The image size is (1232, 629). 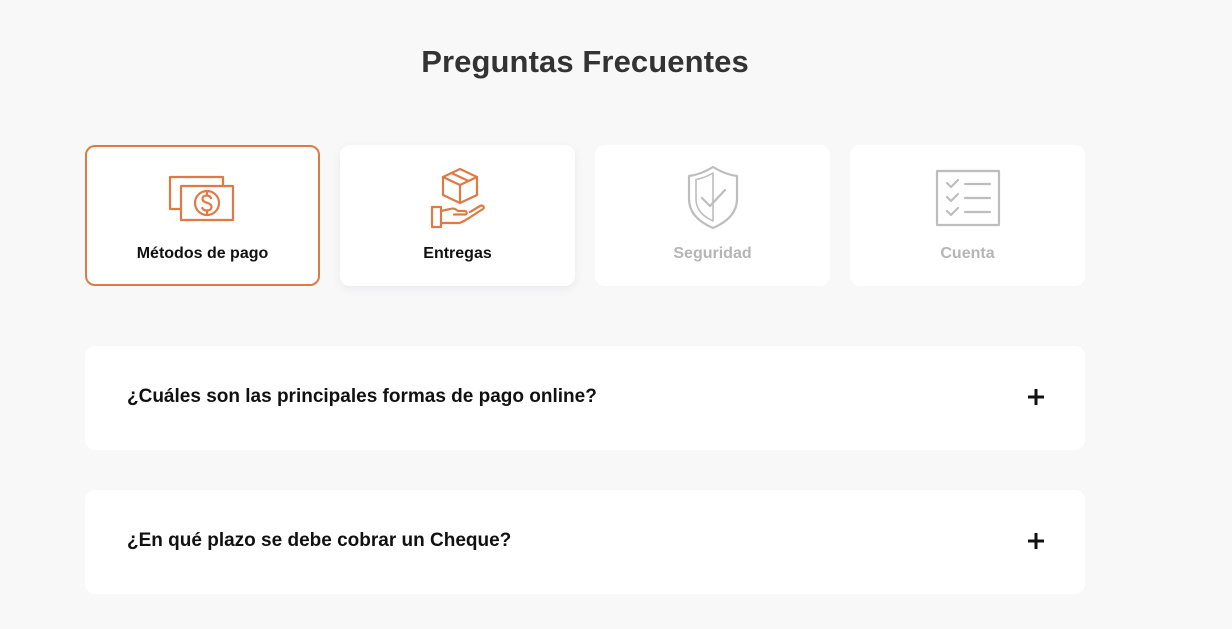 What do you see at coordinates (585, 61) in the screenshot?
I see `page-title: Preguntas Frecuentes` at bounding box center [585, 61].